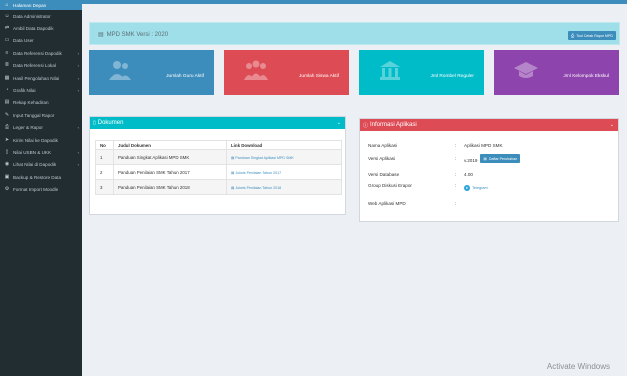  I want to click on document-icon: ▤, so click(101, 35).